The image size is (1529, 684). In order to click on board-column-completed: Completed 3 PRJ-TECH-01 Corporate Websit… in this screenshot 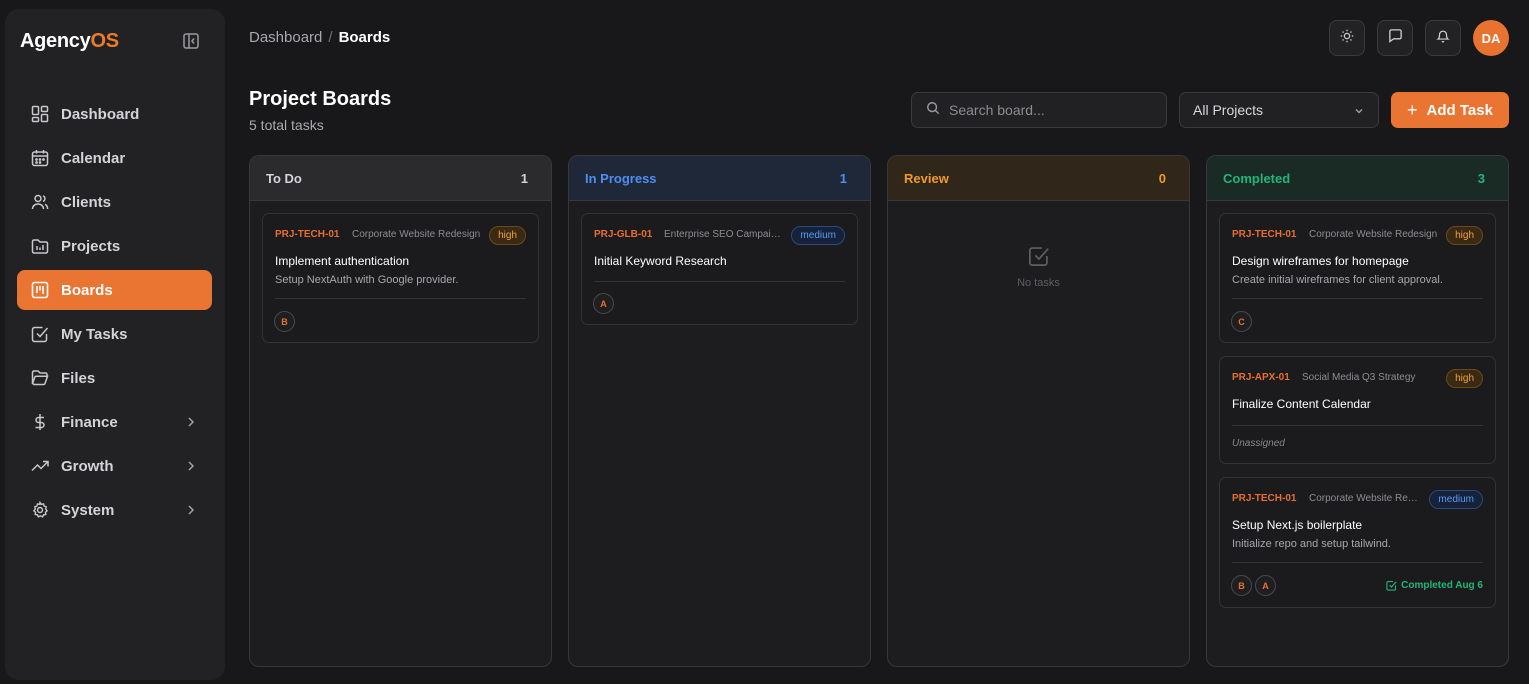, I will do `click(1357, 411)`.